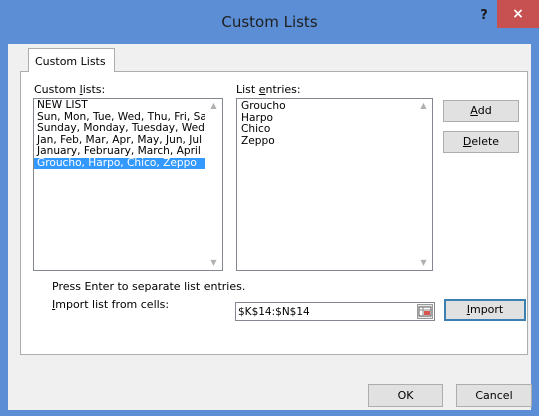 Image resolution: width=539 pixels, height=416 pixels. I want to click on tab-label: Custom Lists, so click(70, 61).